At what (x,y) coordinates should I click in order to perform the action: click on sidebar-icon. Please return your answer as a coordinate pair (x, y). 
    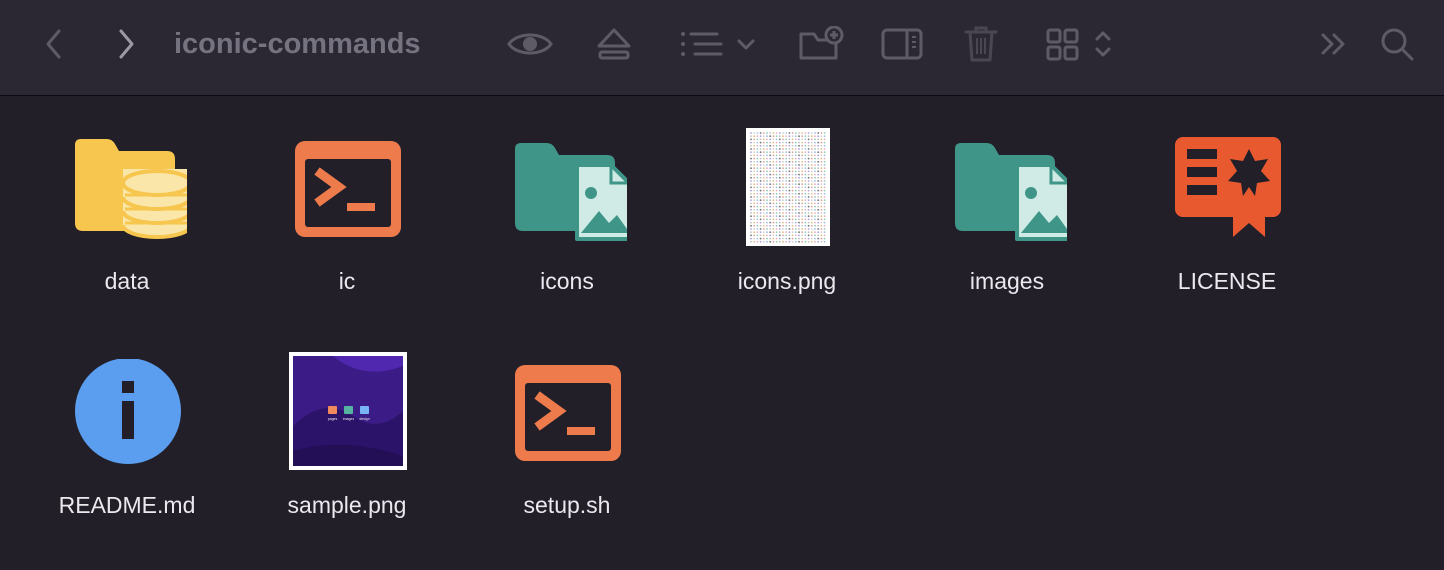
    Looking at the image, I should click on (902, 44).